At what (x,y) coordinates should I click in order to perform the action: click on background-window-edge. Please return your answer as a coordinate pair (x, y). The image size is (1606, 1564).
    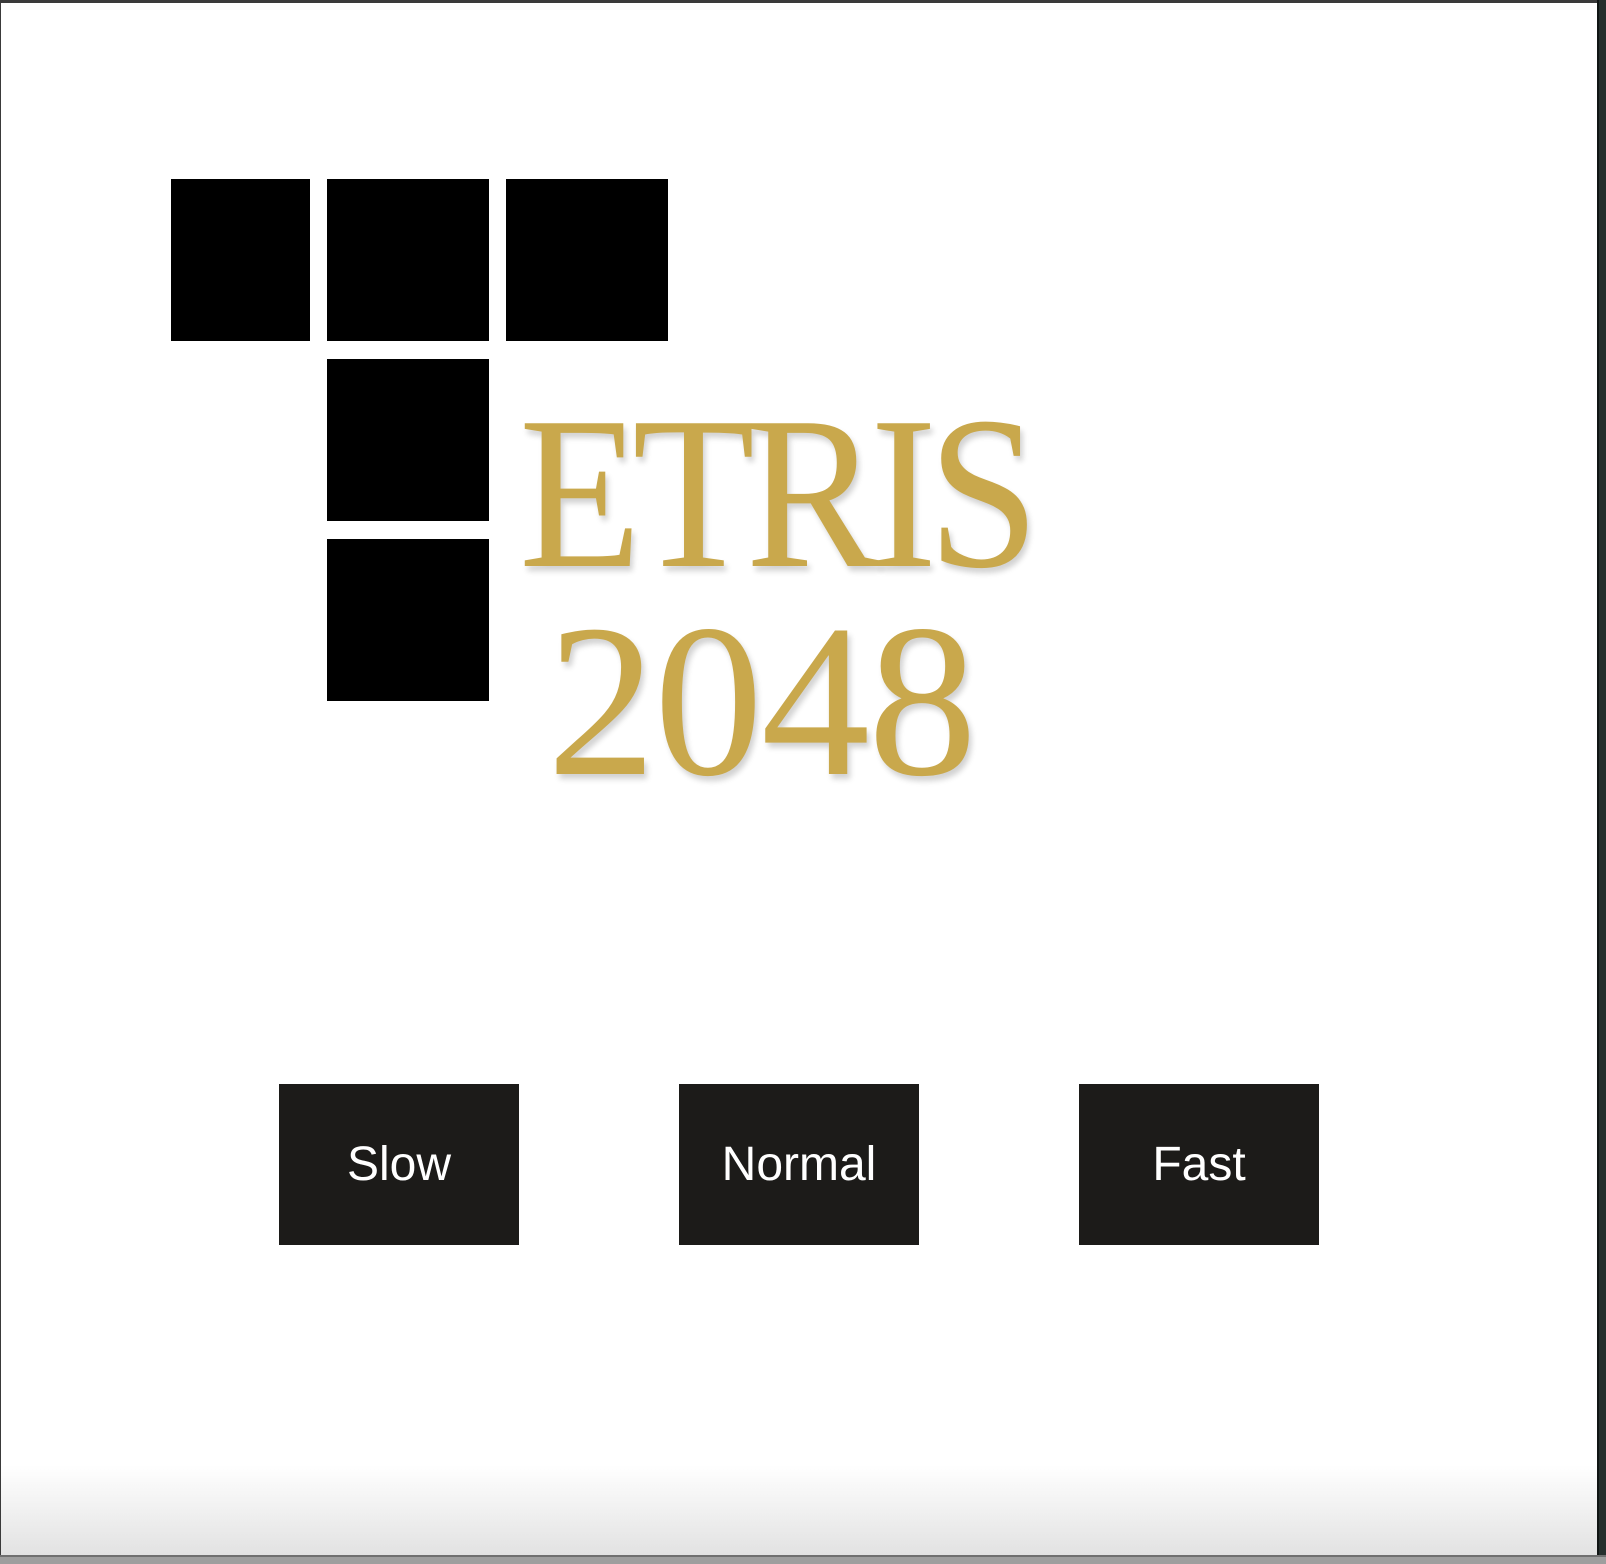
    Looking at the image, I should click on (1601, 782).